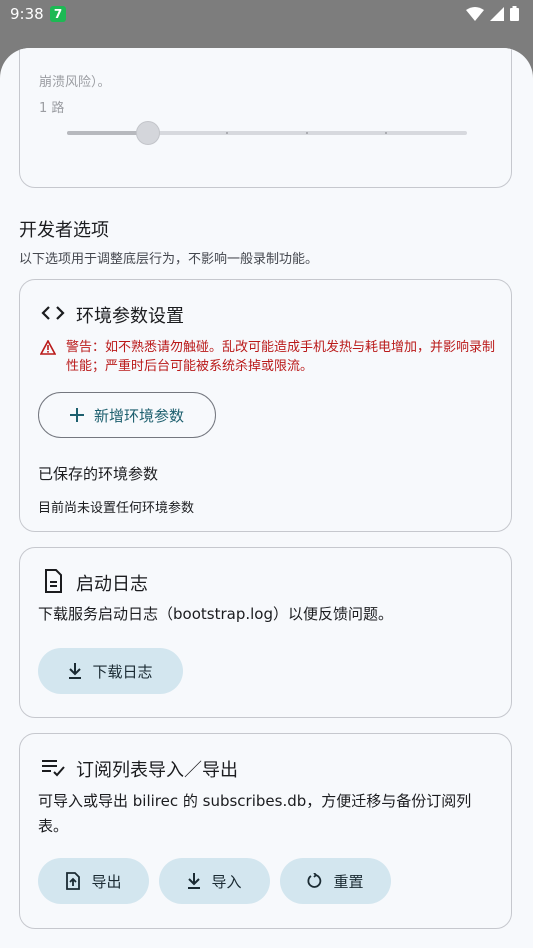 Image resolution: width=533 pixels, height=948 pixels. I want to click on export-label: 导出, so click(106, 881).